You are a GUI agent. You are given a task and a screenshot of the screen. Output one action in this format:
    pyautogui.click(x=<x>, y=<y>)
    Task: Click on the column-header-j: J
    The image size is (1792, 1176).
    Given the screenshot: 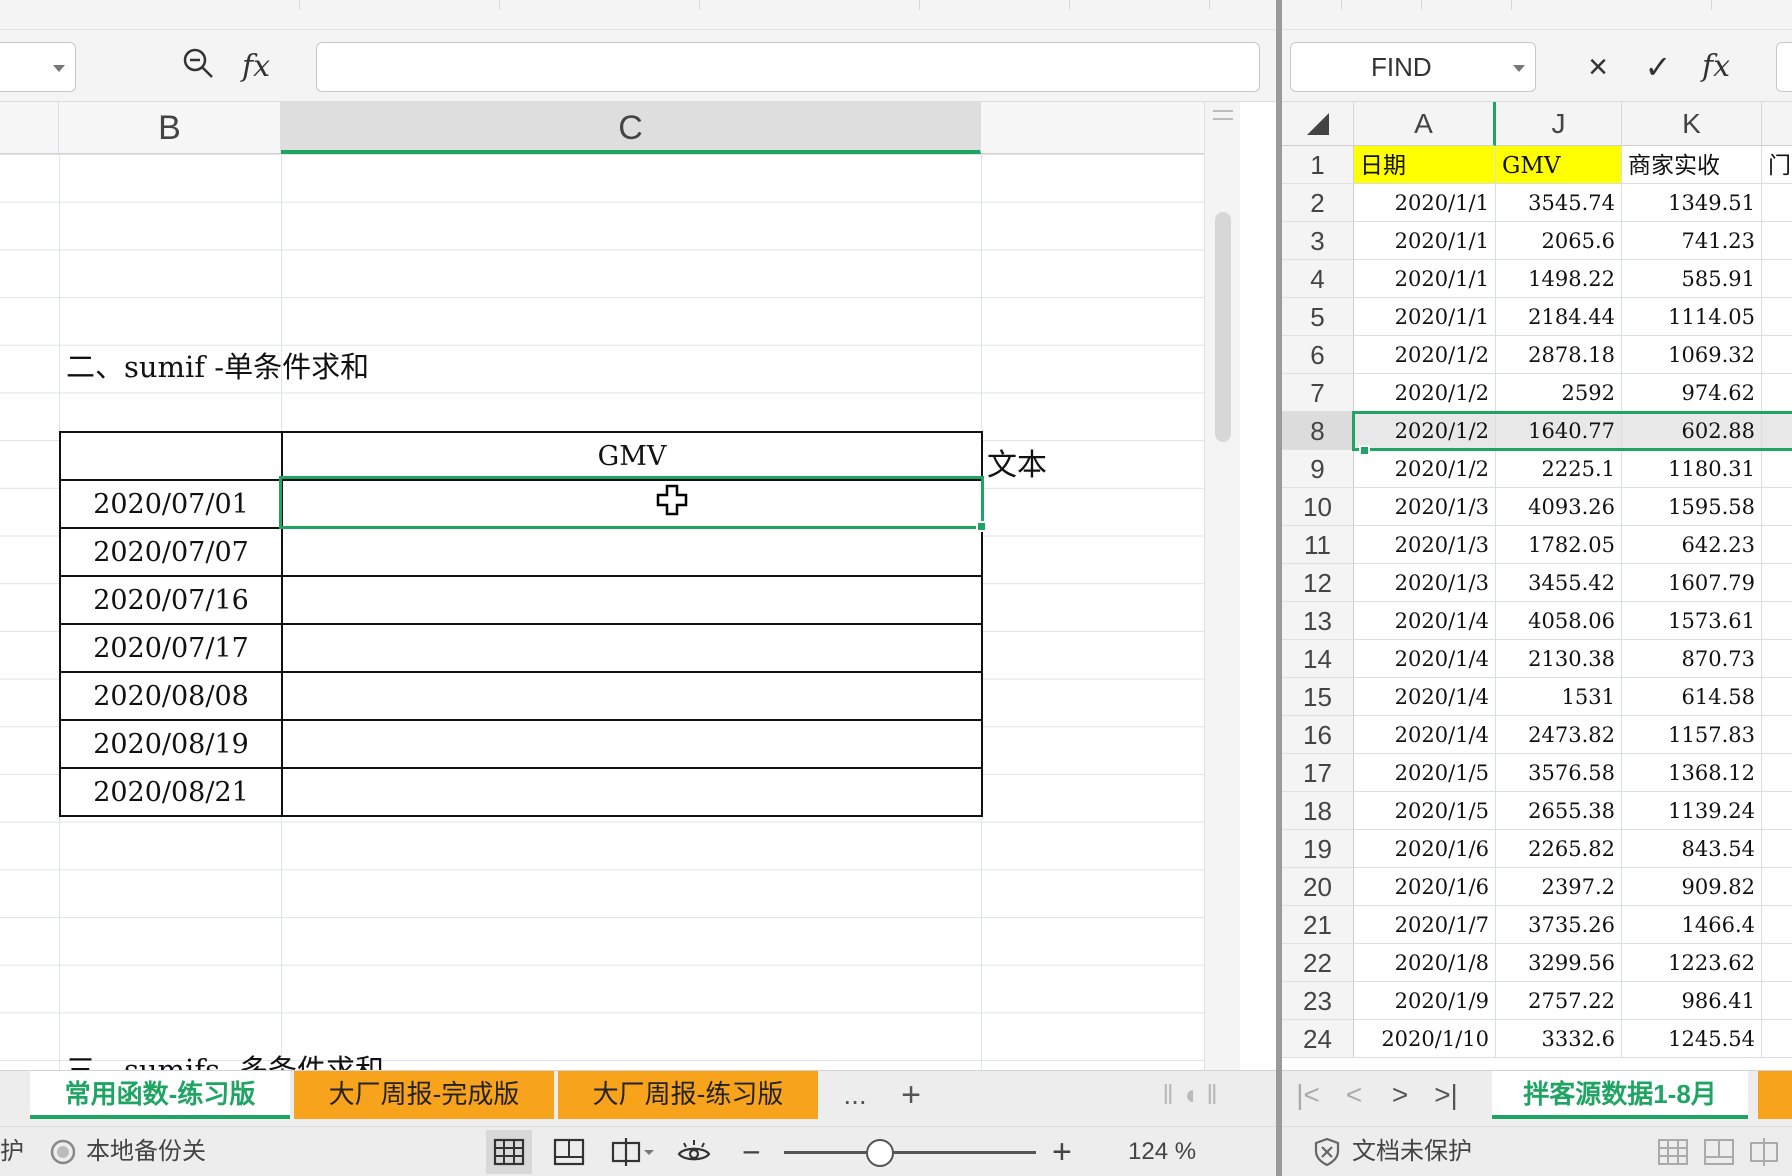 What is the action you would take?
    pyautogui.click(x=1559, y=124)
    